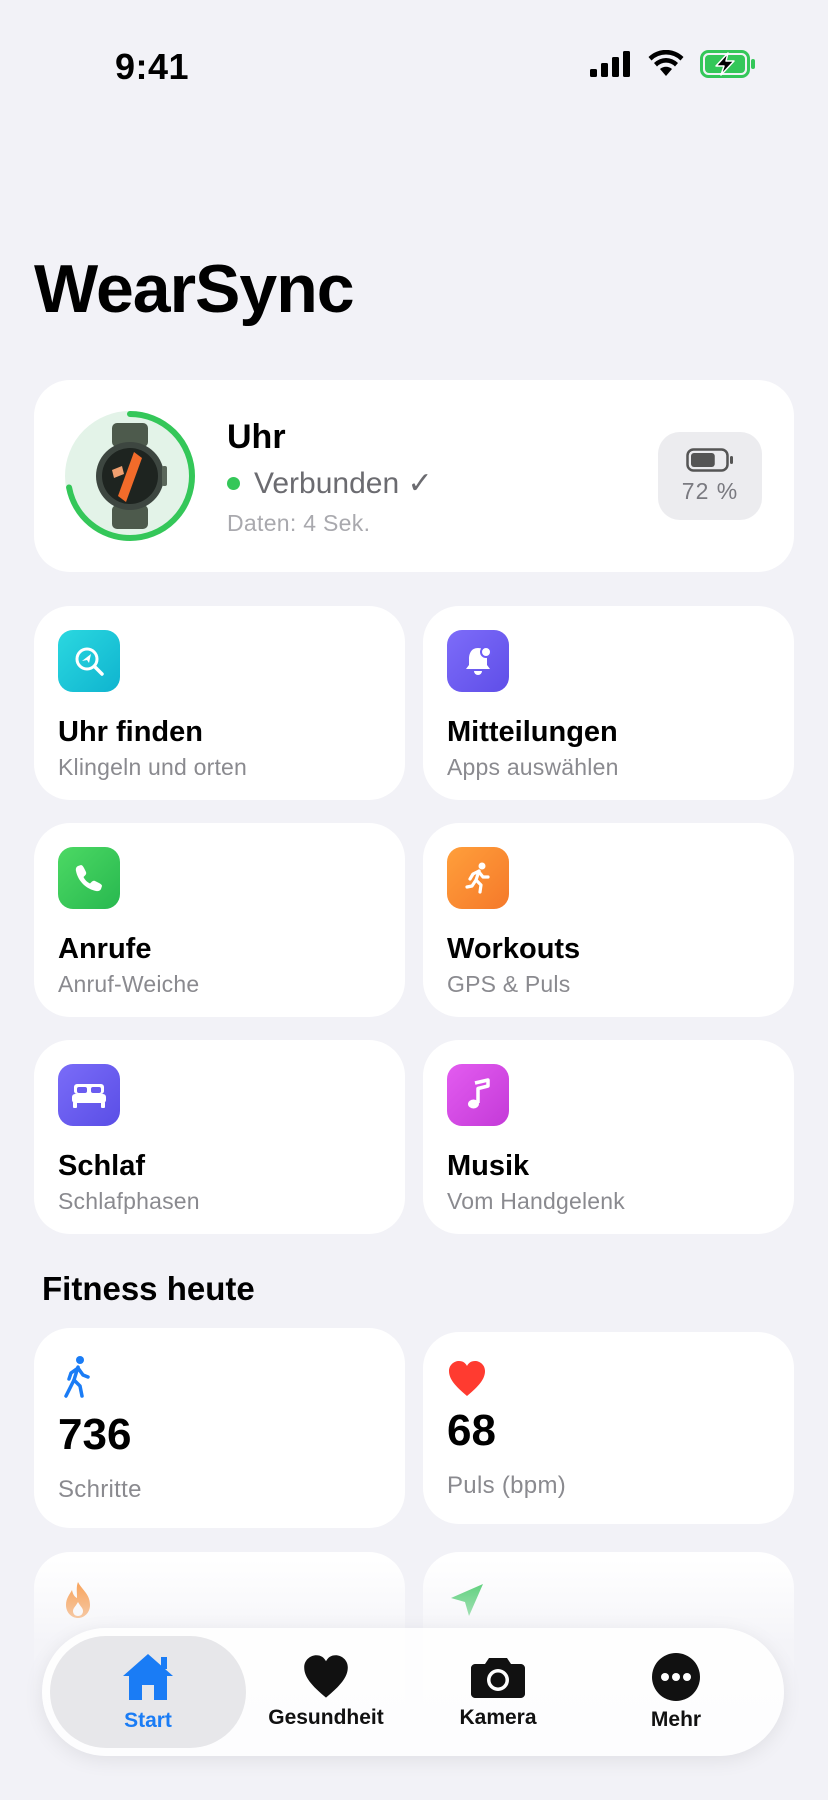  I want to click on tile-title: Workouts, so click(514, 949).